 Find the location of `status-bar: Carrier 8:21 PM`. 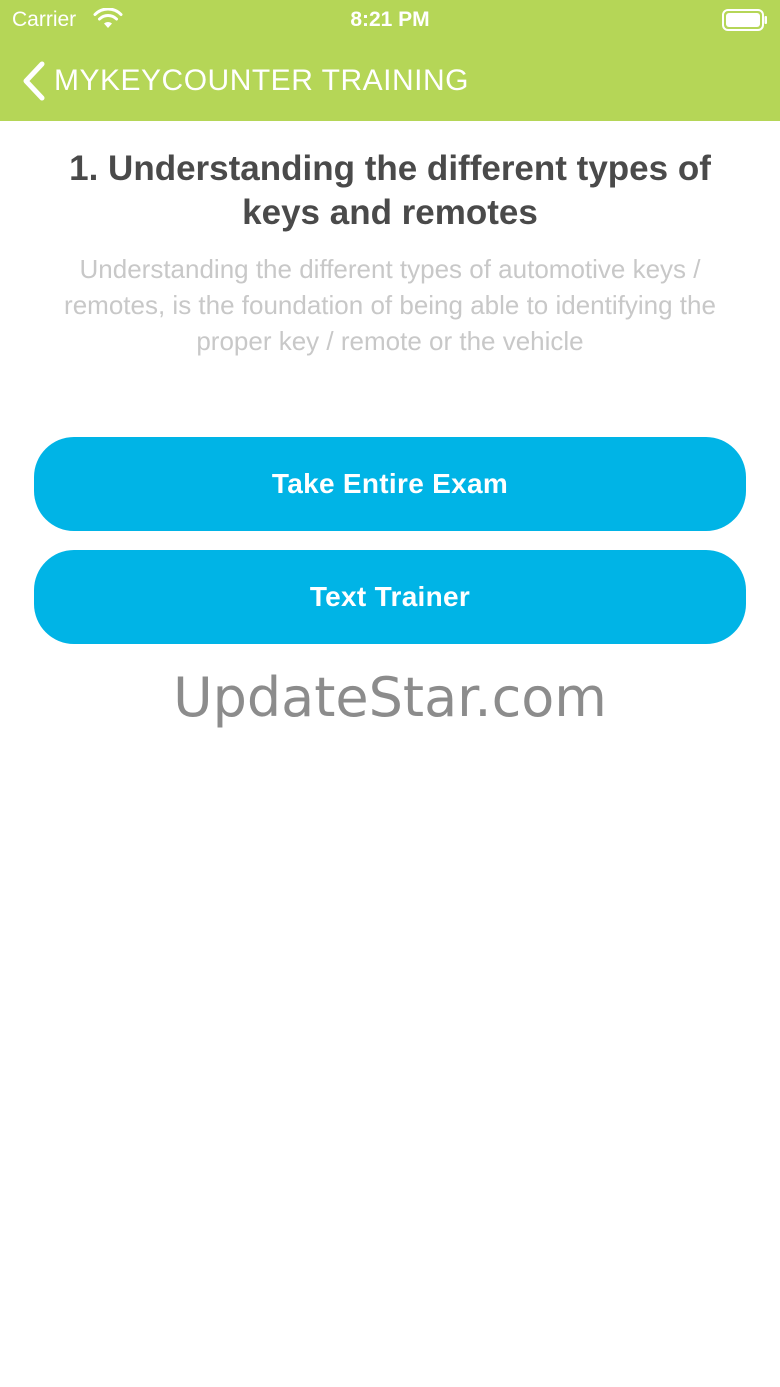

status-bar: Carrier 8:21 PM is located at coordinates (390, 20).